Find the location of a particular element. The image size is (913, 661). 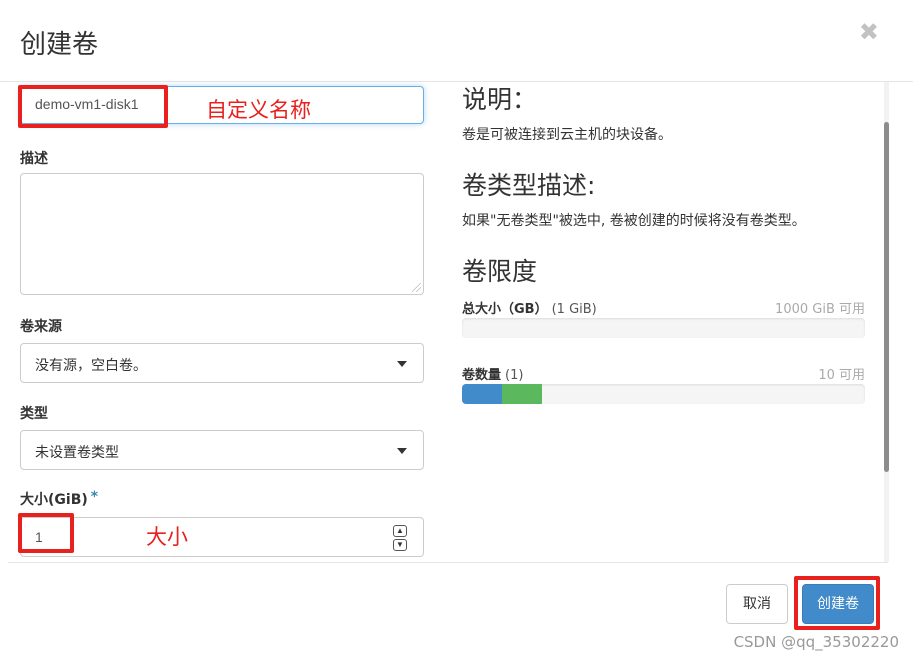

limits-heading: 卷限度 is located at coordinates (500, 271).